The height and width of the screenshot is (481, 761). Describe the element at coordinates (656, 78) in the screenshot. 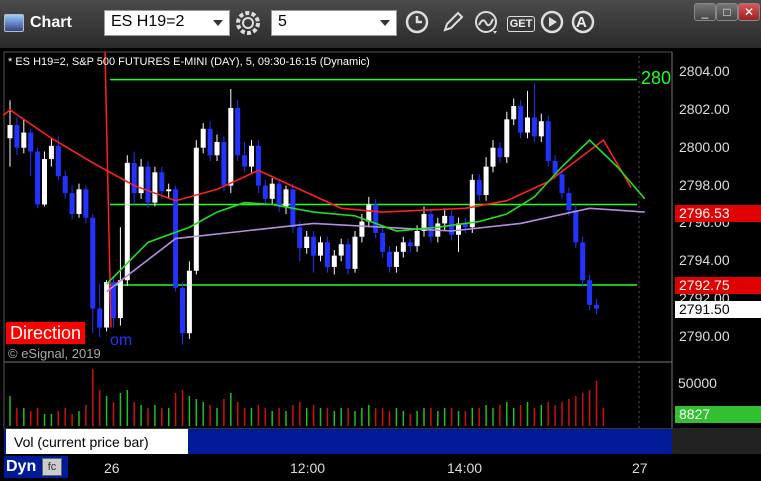

I see `level-line-label: 280` at that location.